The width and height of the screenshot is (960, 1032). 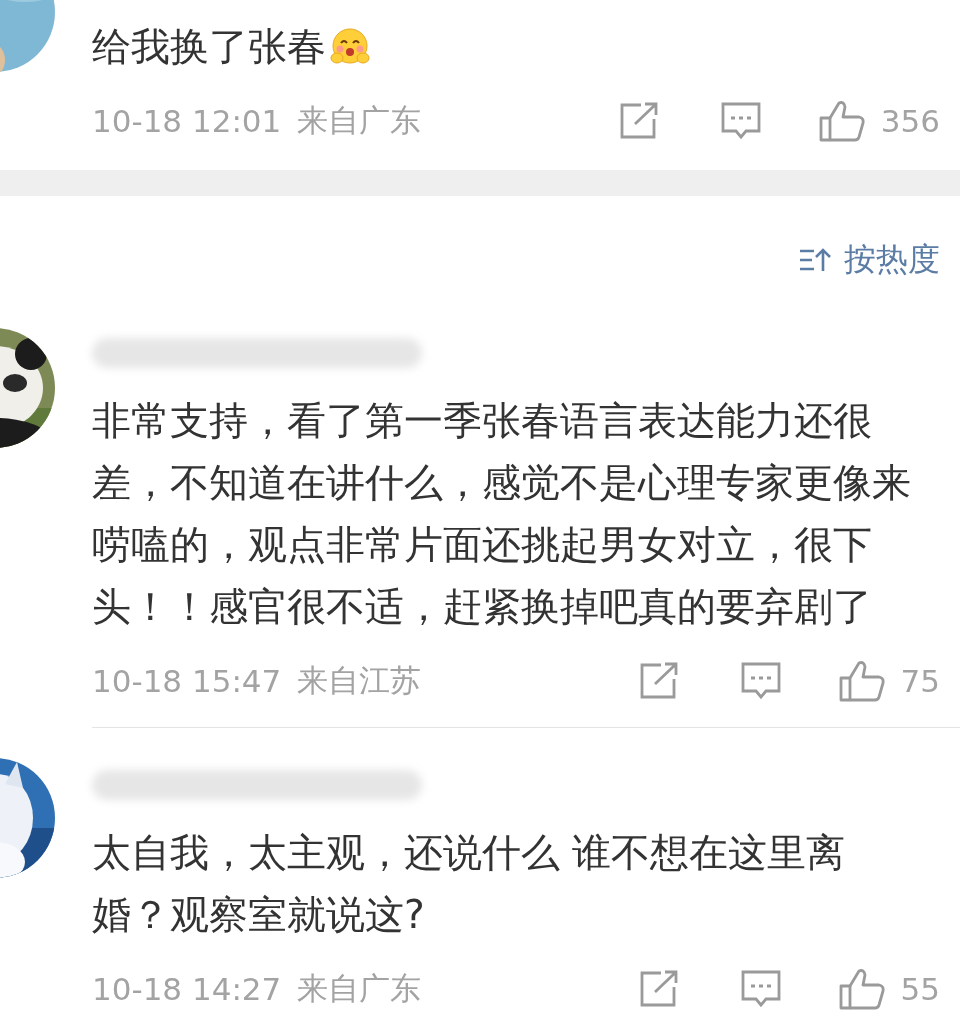 What do you see at coordinates (920, 989) in the screenshot?
I see `like-count: 55` at bounding box center [920, 989].